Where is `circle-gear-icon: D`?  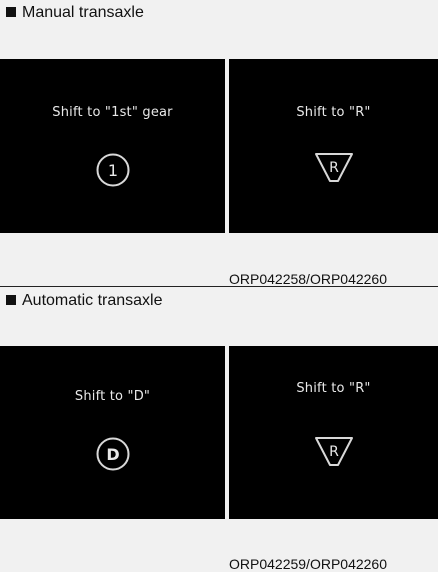 circle-gear-icon: D is located at coordinates (112, 454).